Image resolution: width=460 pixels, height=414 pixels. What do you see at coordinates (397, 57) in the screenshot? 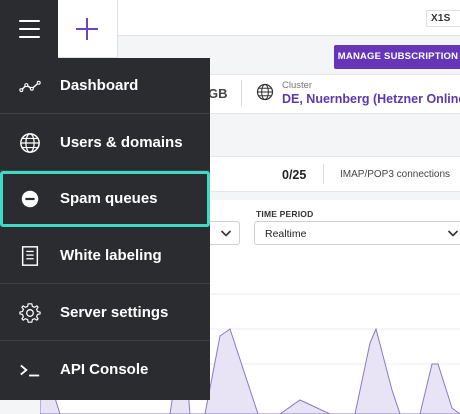
I see `manage-subscription-button: MANAGE SUBSCRIPTION` at bounding box center [397, 57].